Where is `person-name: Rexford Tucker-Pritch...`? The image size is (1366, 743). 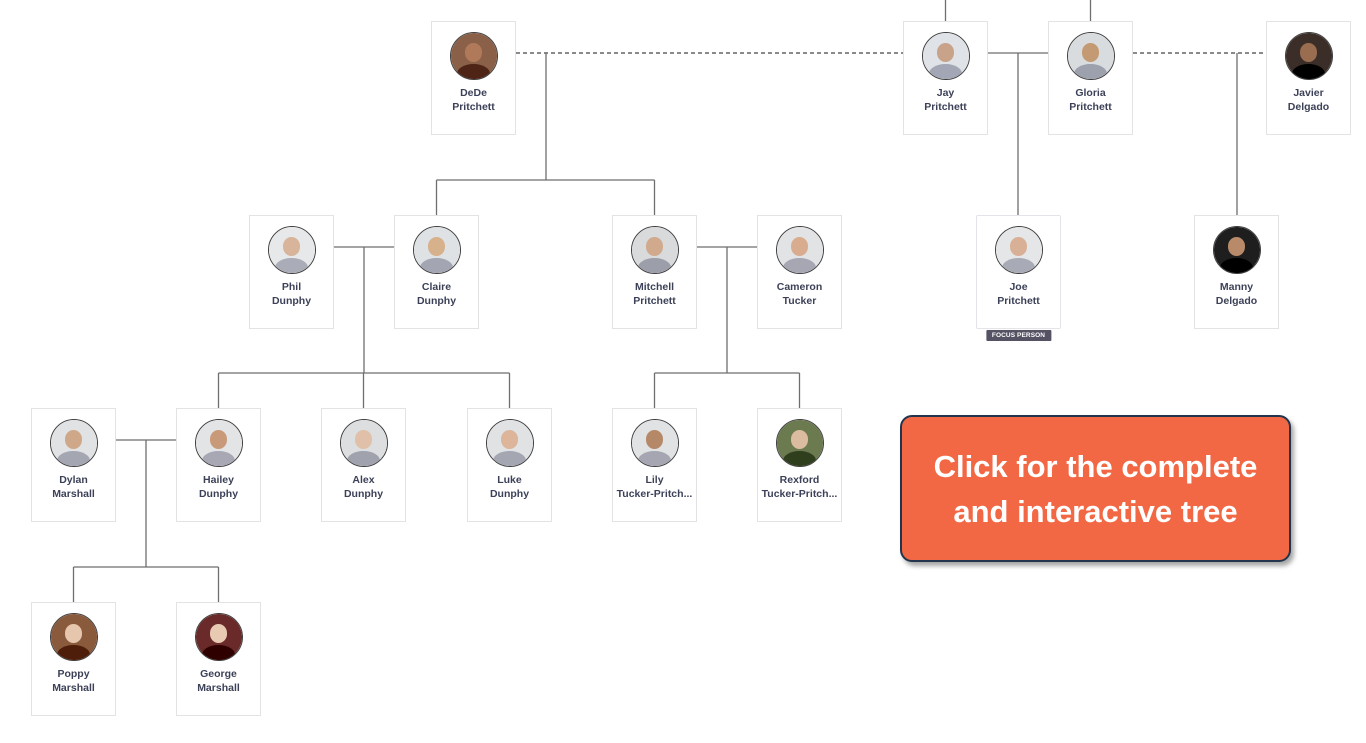
person-name: Rexford Tucker-Pritch... is located at coordinates (799, 487).